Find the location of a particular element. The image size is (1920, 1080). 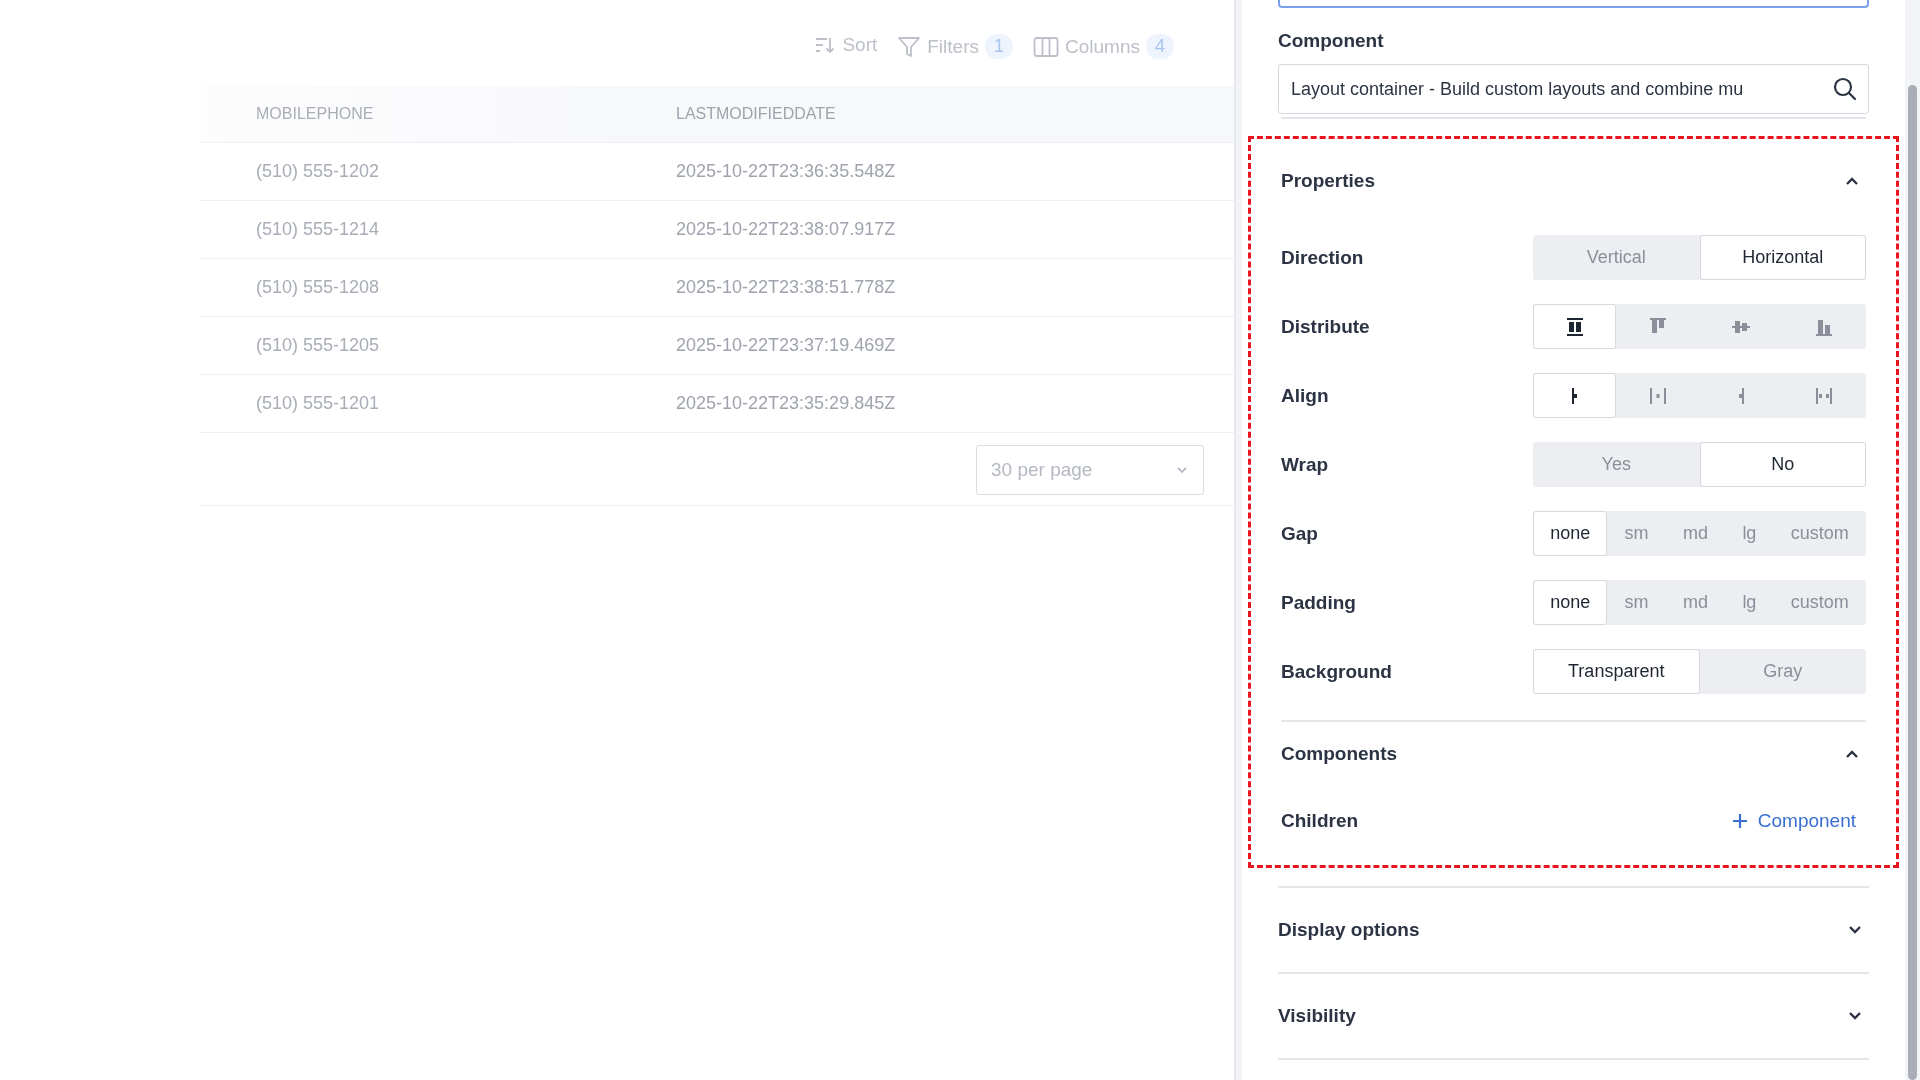

count-badge: 1 is located at coordinates (999, 46).